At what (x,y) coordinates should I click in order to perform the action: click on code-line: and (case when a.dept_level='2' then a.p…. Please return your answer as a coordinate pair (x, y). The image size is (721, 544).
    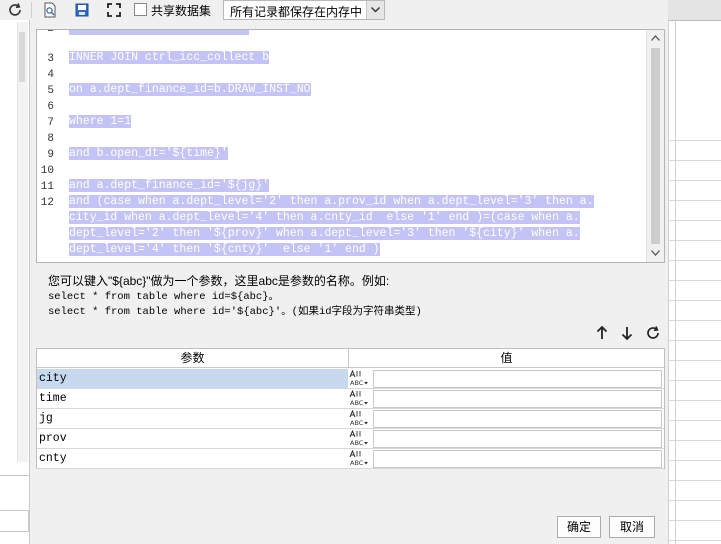
    Looking at the image, I should click on (331, 201).